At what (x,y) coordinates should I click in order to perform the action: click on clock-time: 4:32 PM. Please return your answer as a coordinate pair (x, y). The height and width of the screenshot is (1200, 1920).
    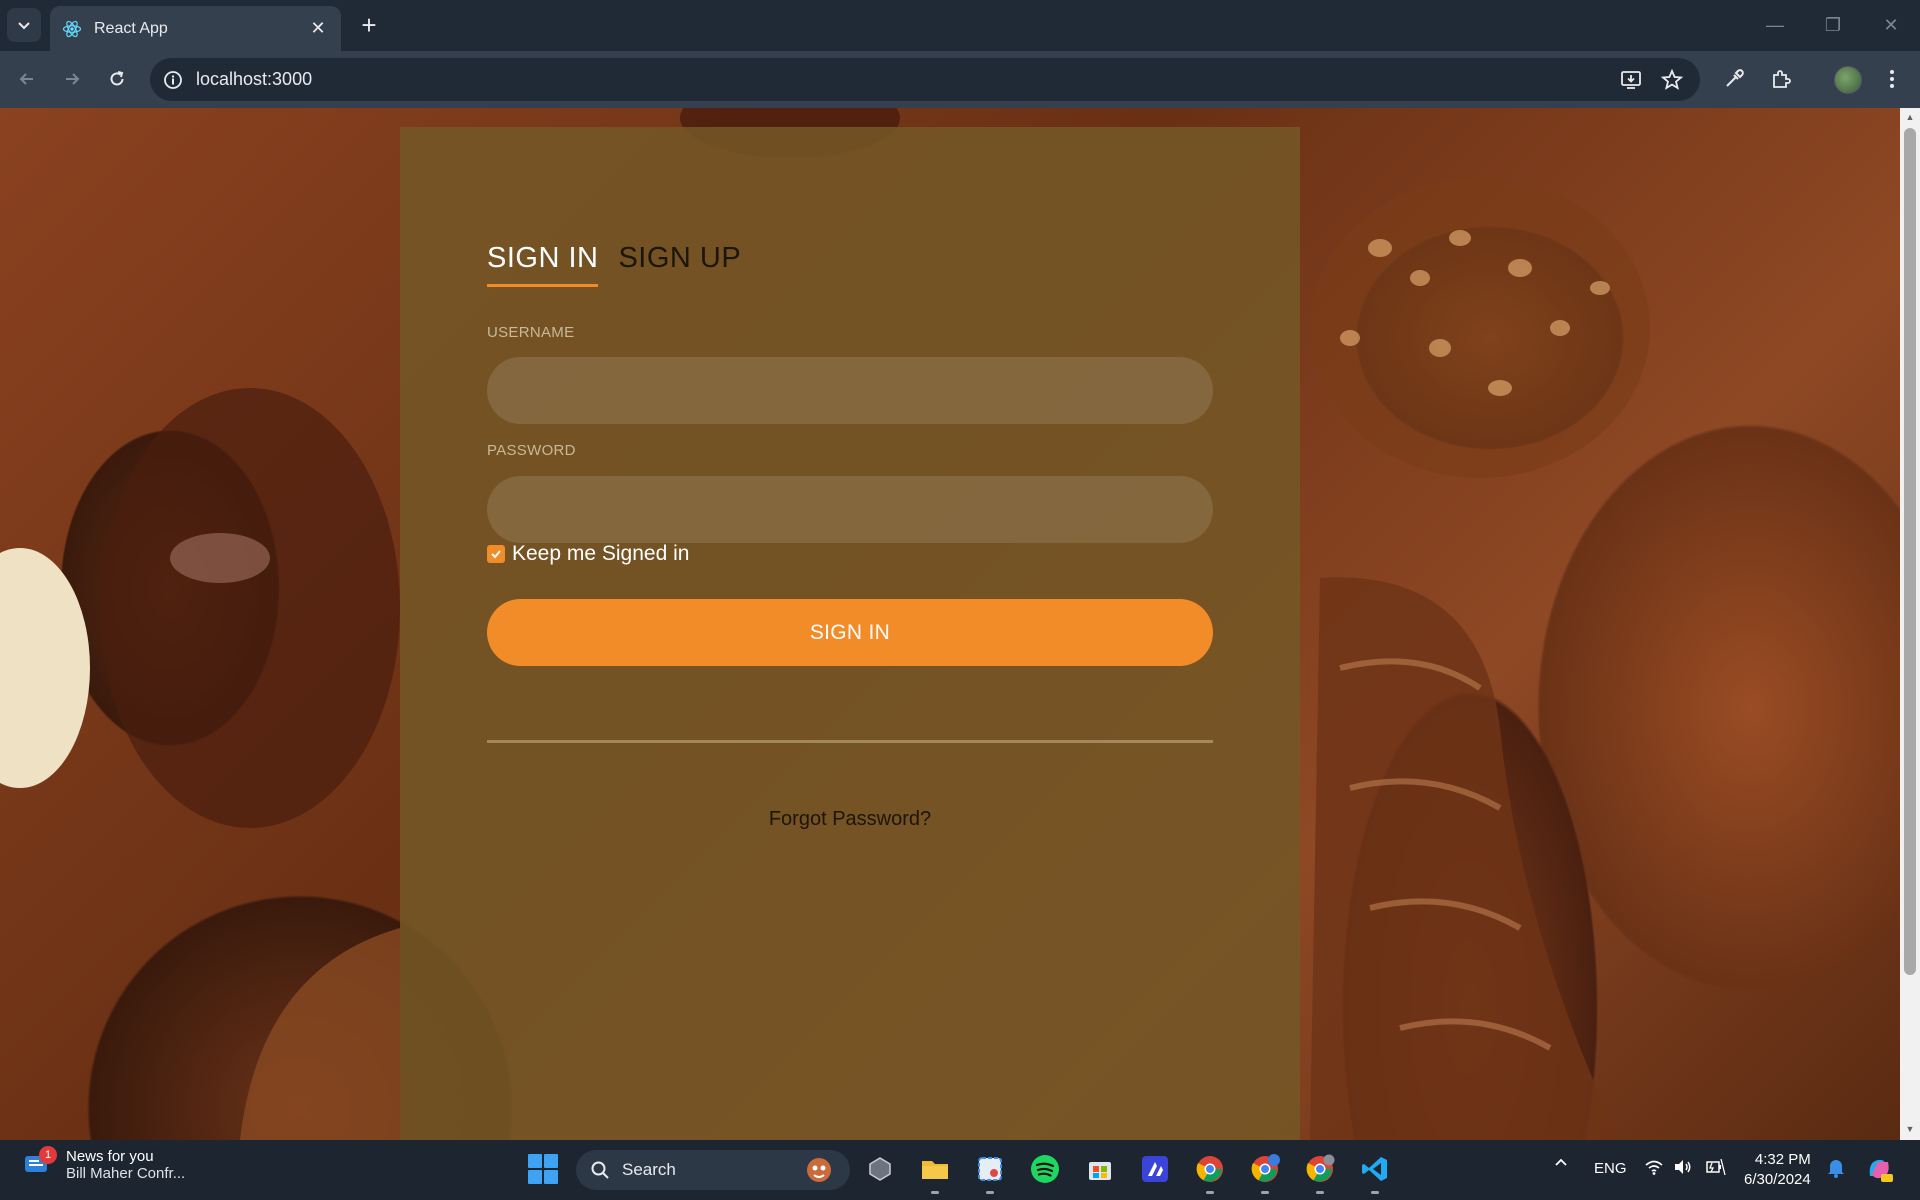
    Looking at the image, I should click on (1782, 1159).